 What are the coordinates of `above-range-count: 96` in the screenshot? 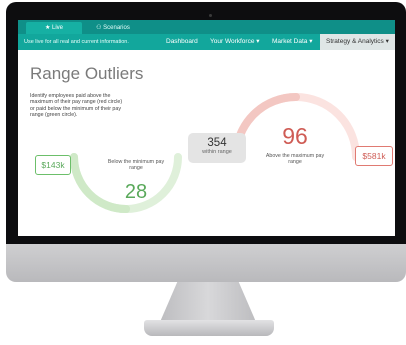 It's located at (295, 136).